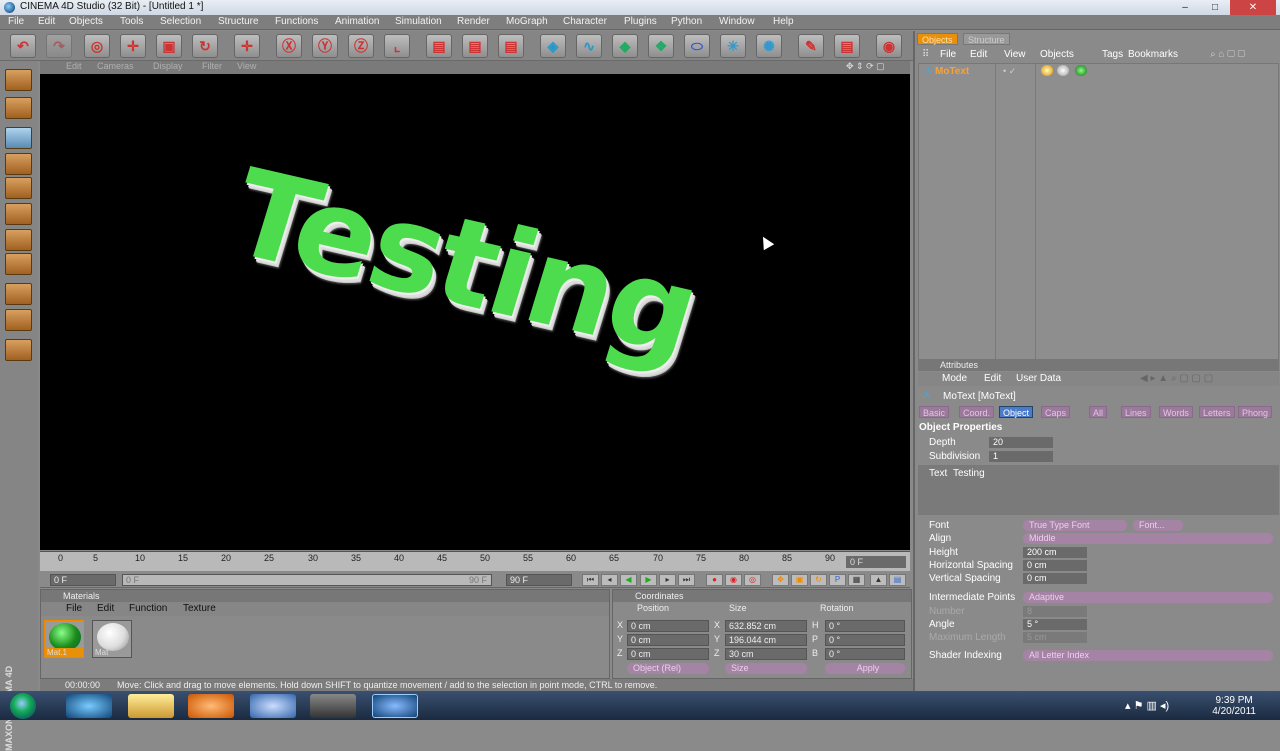  What do you see at coordinates (865, 626) in the screenshot?
I see `rotation-h-field: 0 °` at bounding box center [865, 626].